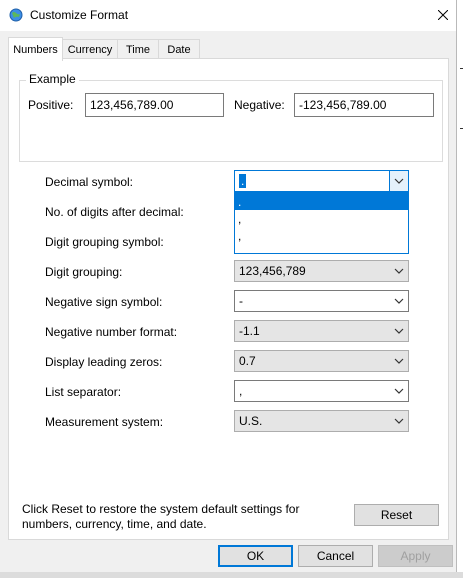  What do you see at coordinates (83, 392) in the screenshot?
I see `list-separator-label: List separator:` at bounding box center [83, 392].